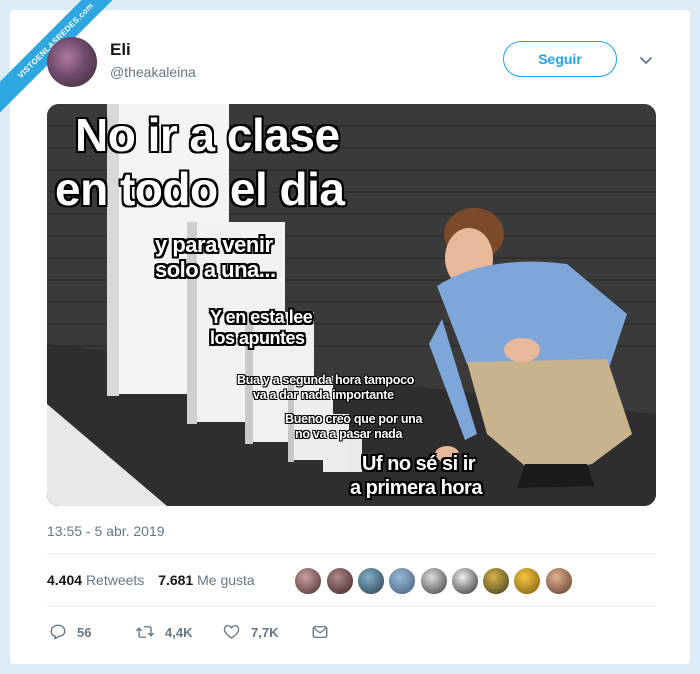 This screenshot has width=700, height=674. What do you see at coordinates (120, 50) in the screenshot?
I see `user-name: Eli` at bounding box center [120, 50].